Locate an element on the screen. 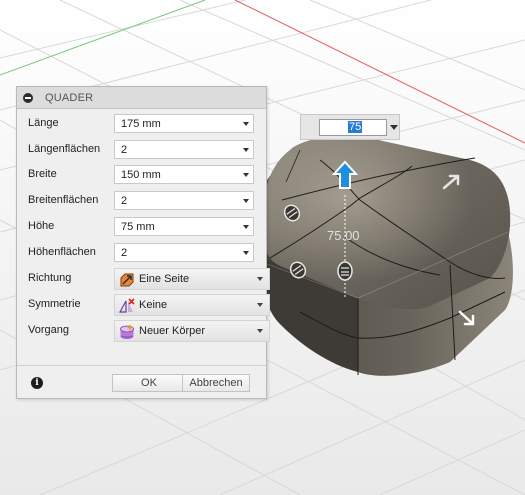  cancel-button: Abbrechen is located at coordinates (216, 383).